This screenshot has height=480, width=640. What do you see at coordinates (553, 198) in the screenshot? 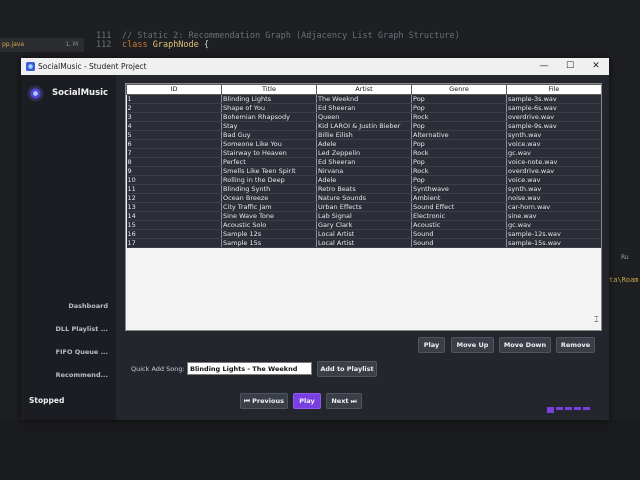
I see `cell-file: noise.wav` at bounding box center [553, 198].